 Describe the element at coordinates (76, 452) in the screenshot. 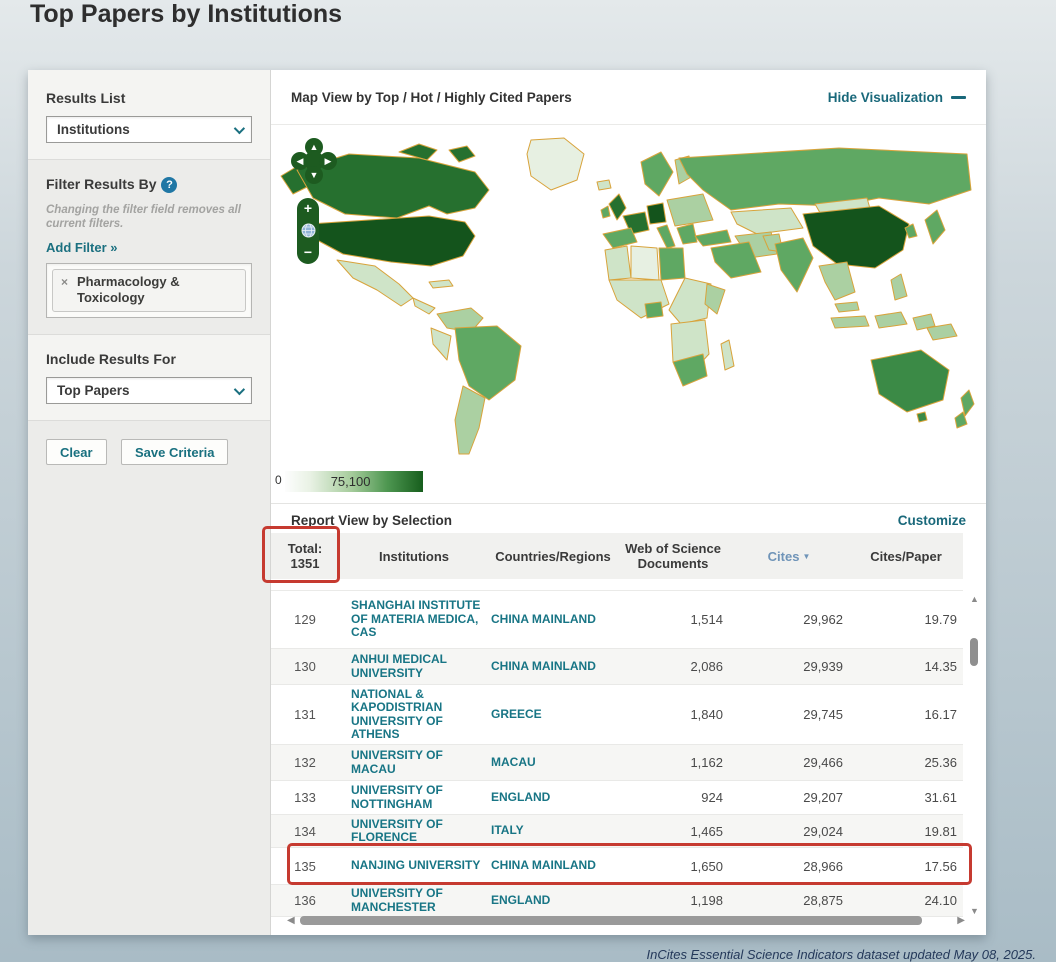

I see `clear-button: Clear` at that location.